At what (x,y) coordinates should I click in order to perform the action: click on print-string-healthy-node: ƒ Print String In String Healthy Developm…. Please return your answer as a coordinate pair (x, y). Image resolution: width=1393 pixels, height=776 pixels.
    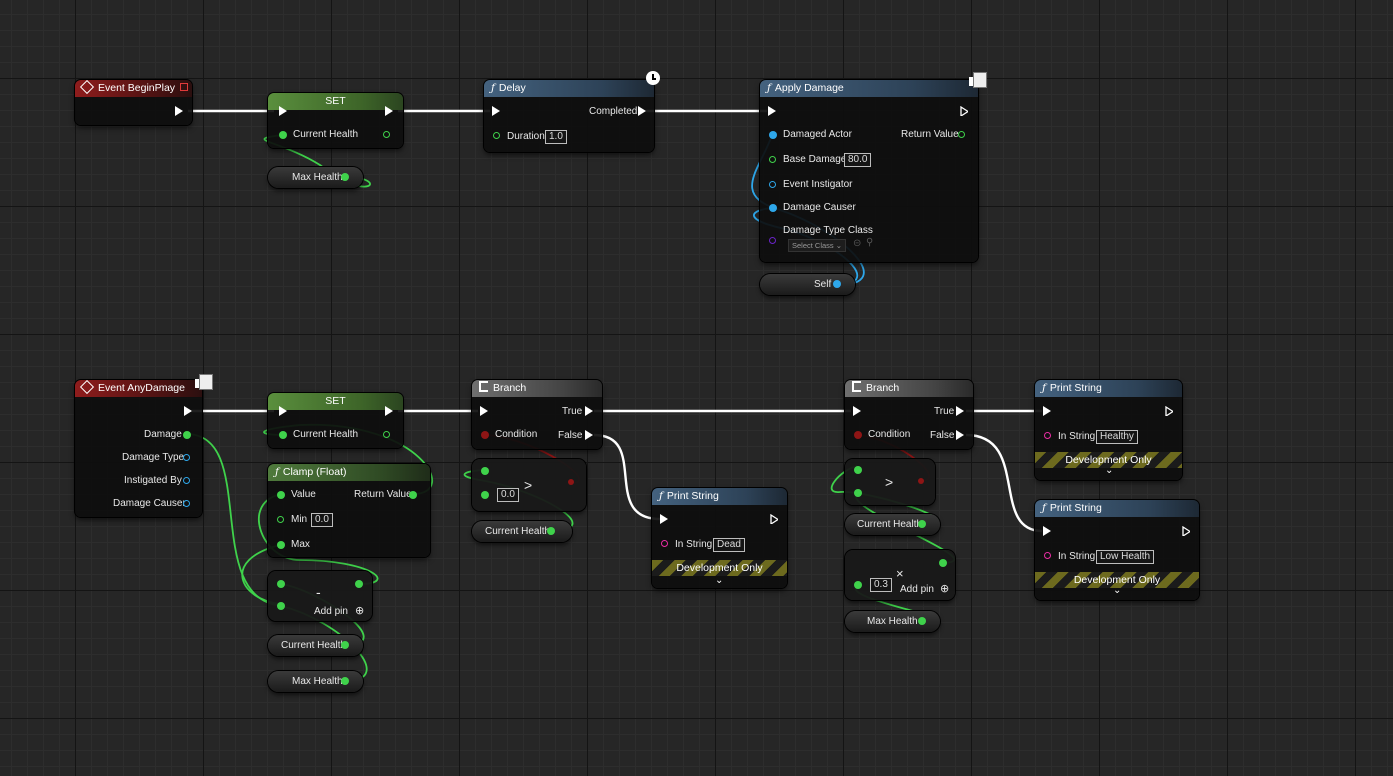
    Looking at the image, I should click on (1108, 430).